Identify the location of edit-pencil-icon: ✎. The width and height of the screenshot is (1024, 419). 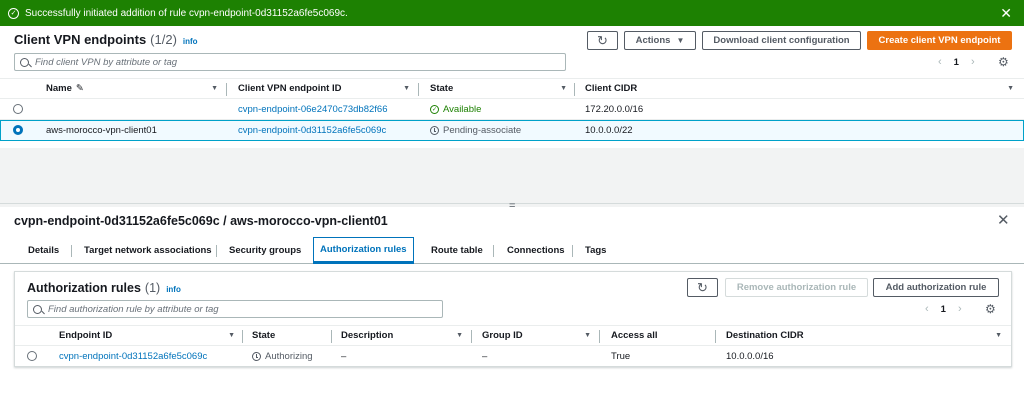
(79, 88).